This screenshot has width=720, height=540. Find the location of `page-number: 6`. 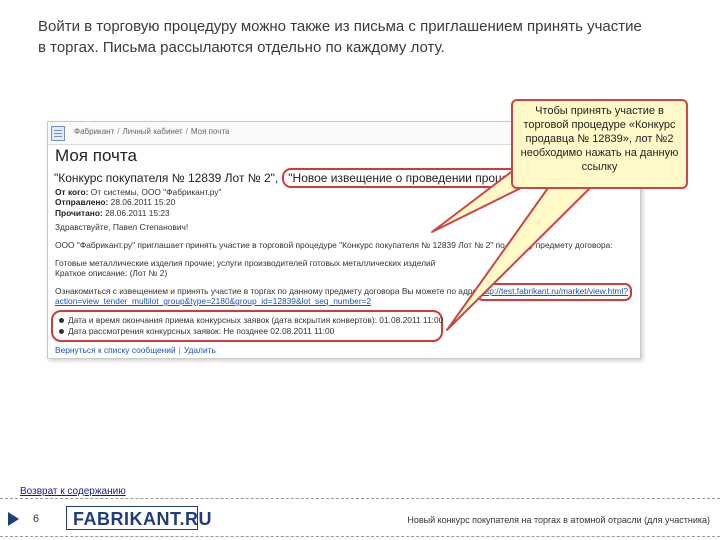

page-number: 6 is located at coordinates (36, 519).